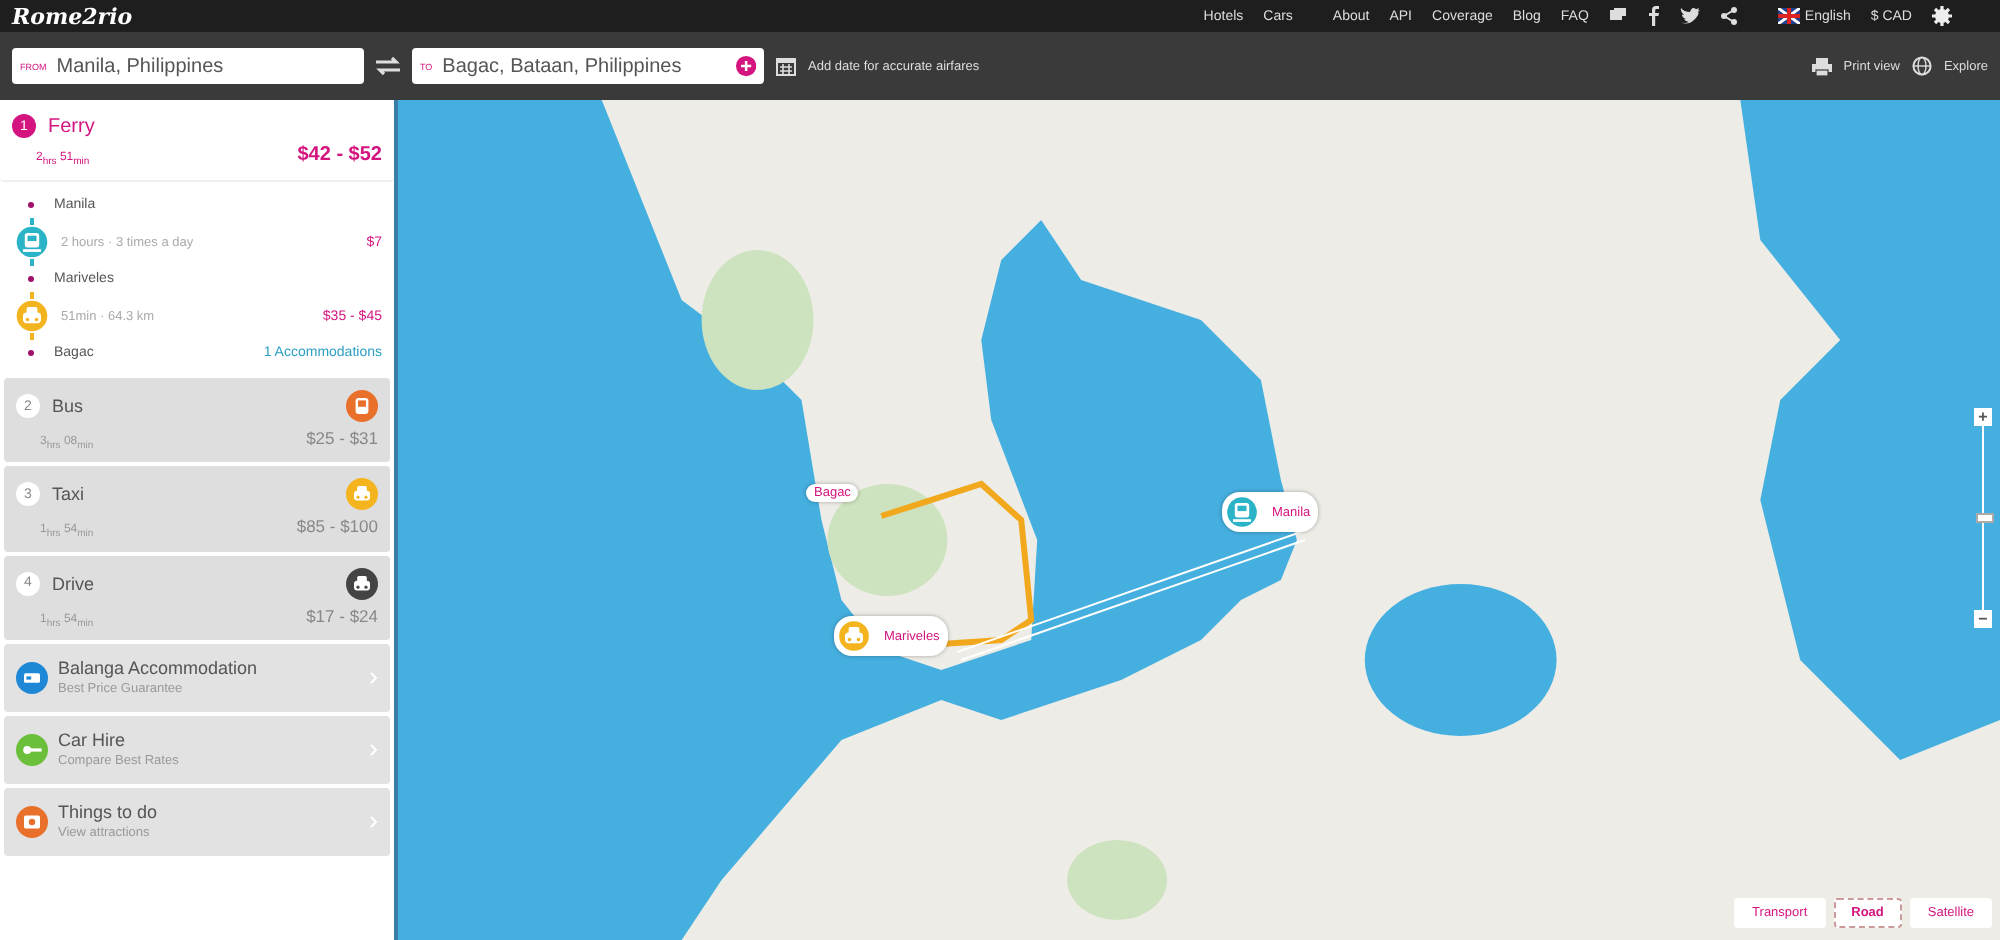  Describe the element at coordinates (73, 583) in the screenshot. I see `route-title: Drive` at that location.